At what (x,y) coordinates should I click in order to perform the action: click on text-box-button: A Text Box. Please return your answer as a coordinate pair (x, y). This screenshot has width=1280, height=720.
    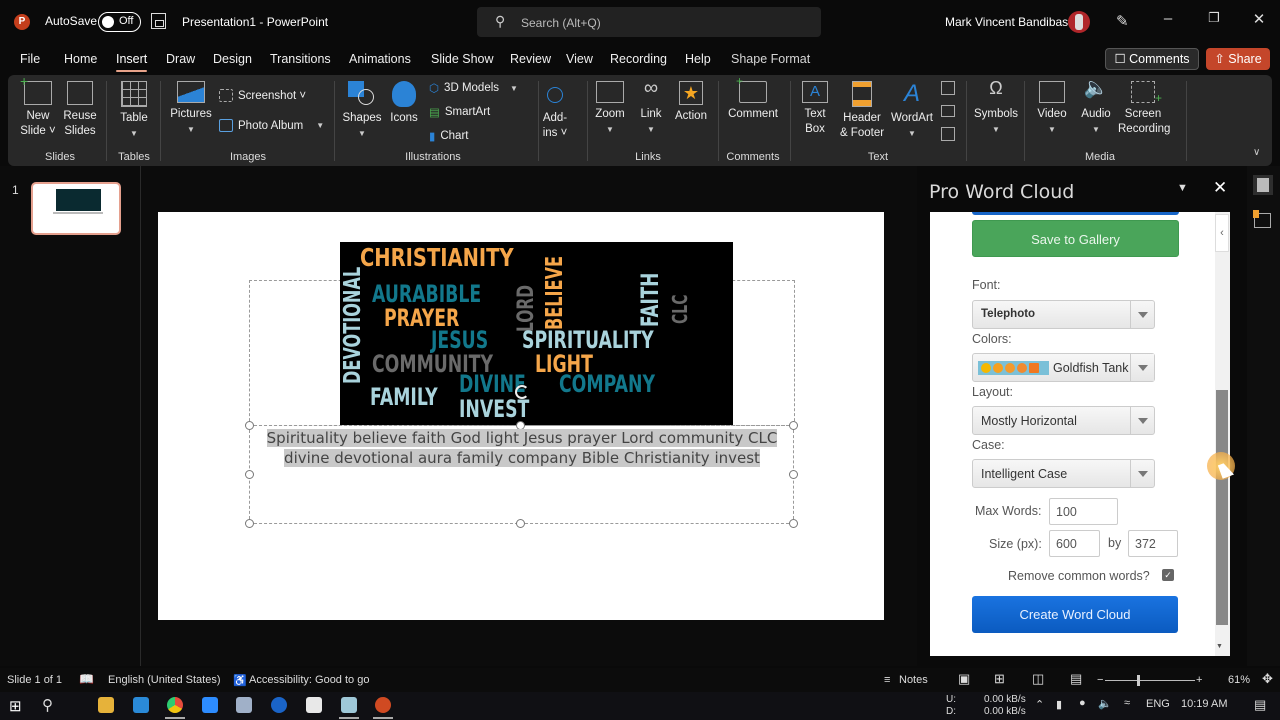
    Looking at the image, I should click on (815, 109).